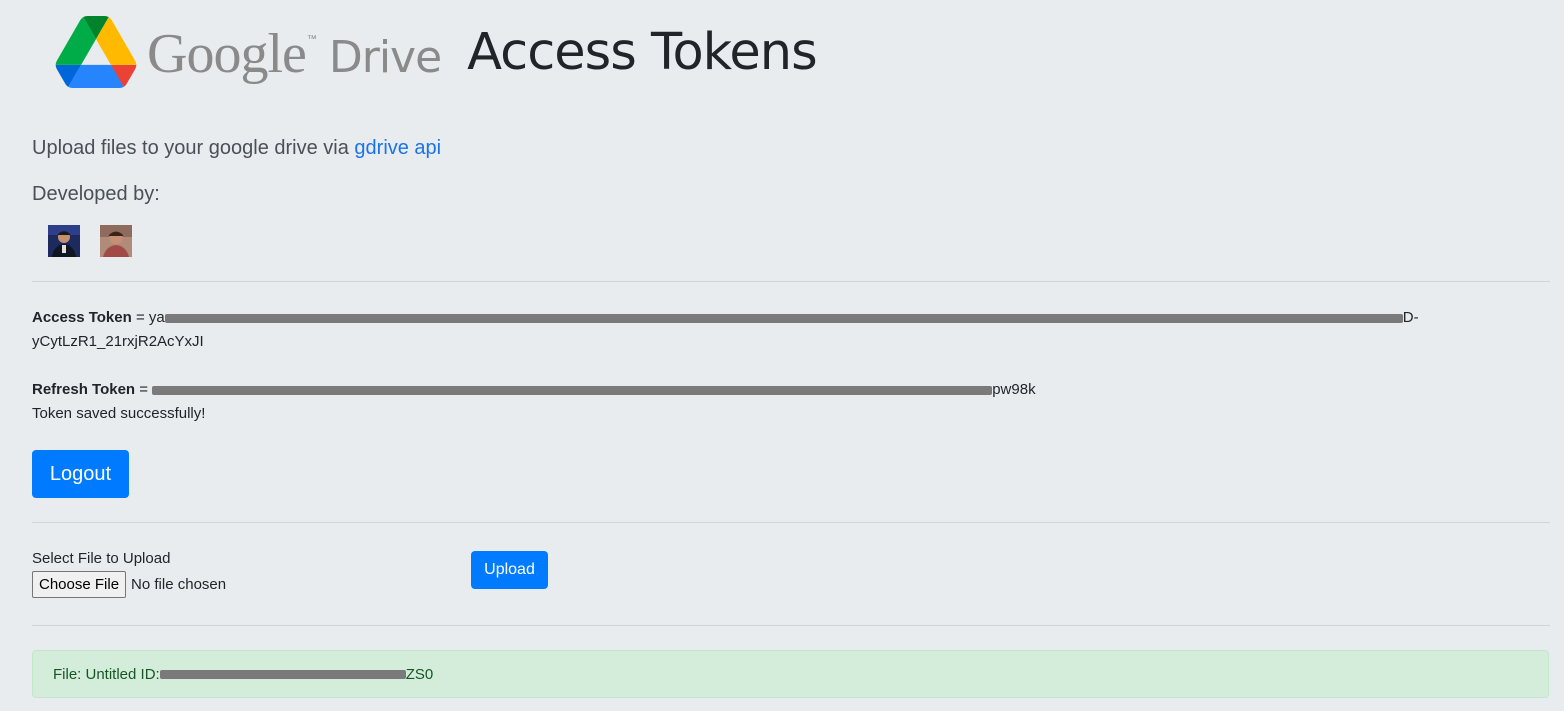 The image size is (1564, 711). What do you see at coordinates (227, 54) in the screenshot?
I see `wordmark-google: Google` at bounding box center [227, 54].